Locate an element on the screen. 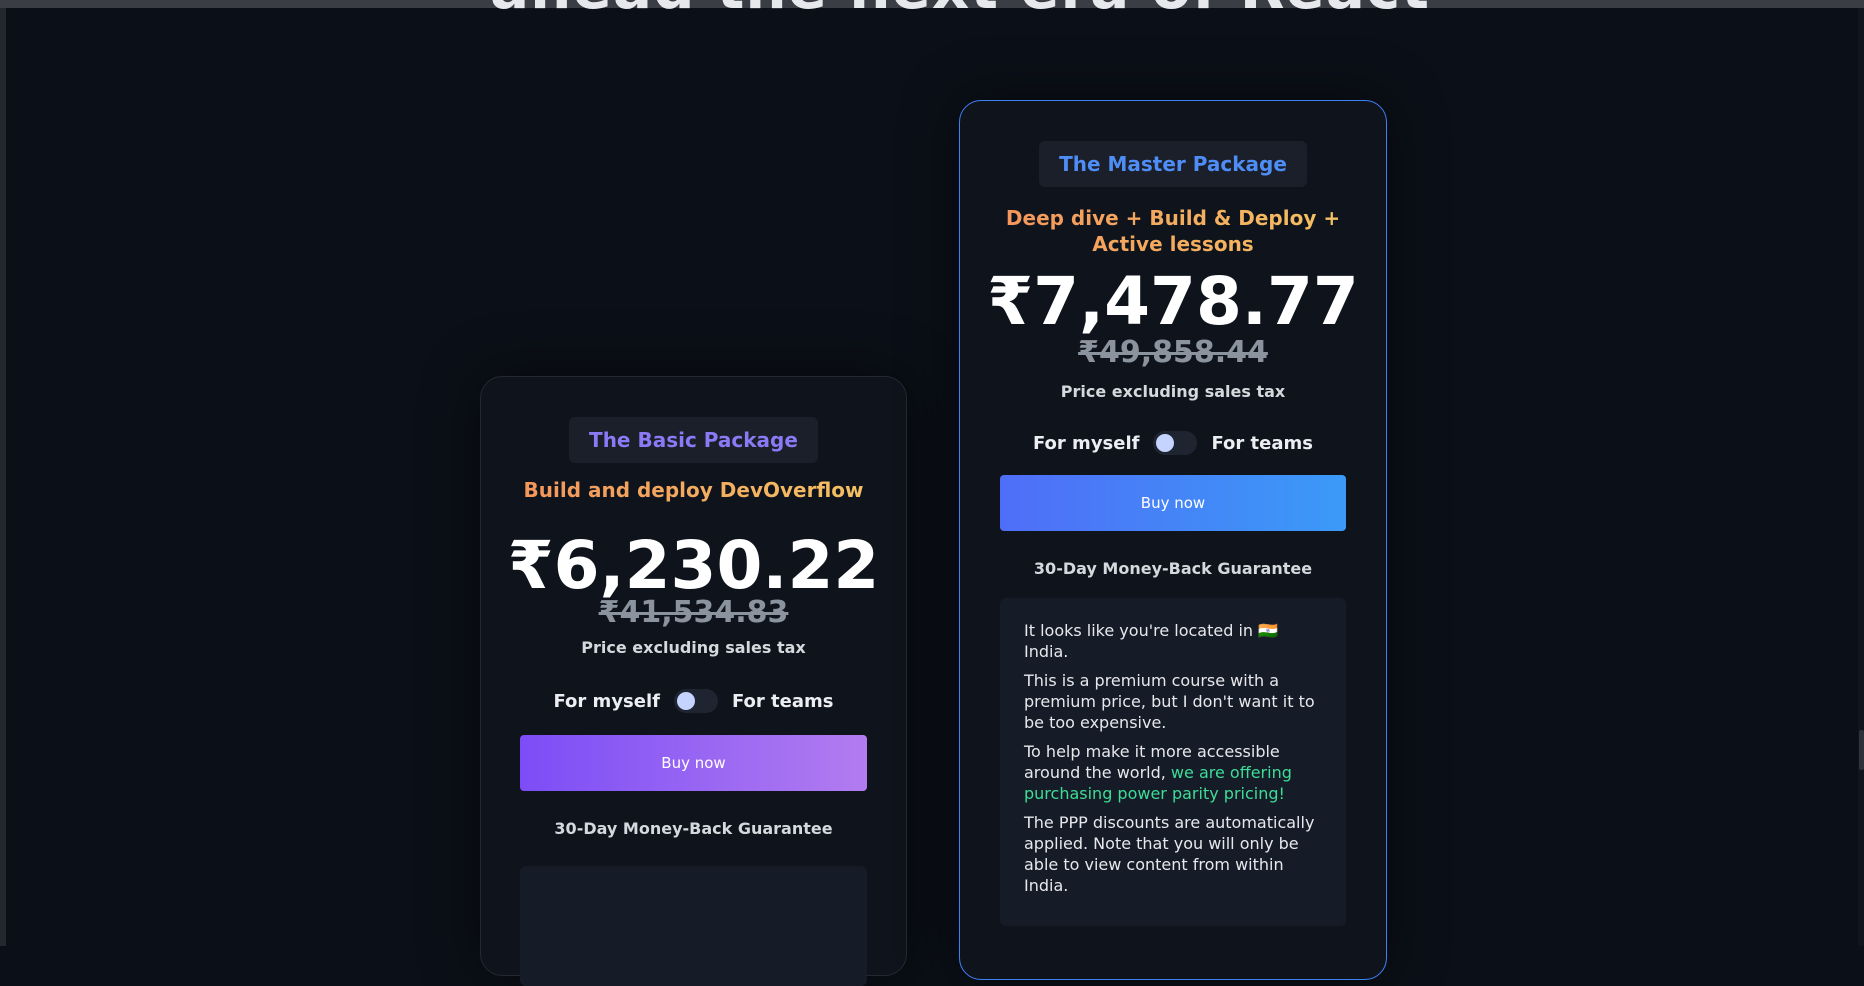 This screenshot has height=986, width=1864. master-price: ₹7,478.77 is located at coordinates (1173, 301).